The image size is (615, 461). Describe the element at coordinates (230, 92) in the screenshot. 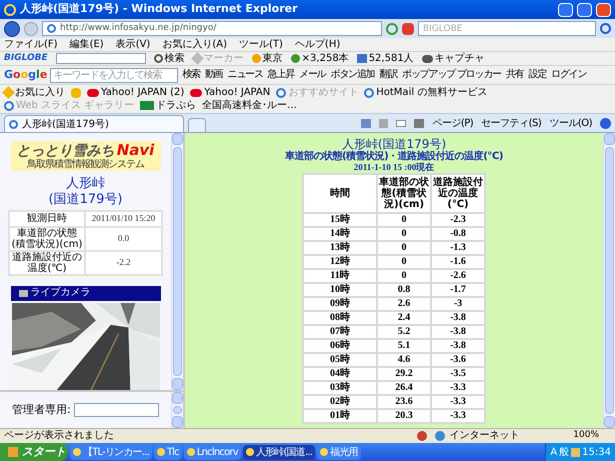

I see `favorite-link: Yahoo! JAPAN` at that location.